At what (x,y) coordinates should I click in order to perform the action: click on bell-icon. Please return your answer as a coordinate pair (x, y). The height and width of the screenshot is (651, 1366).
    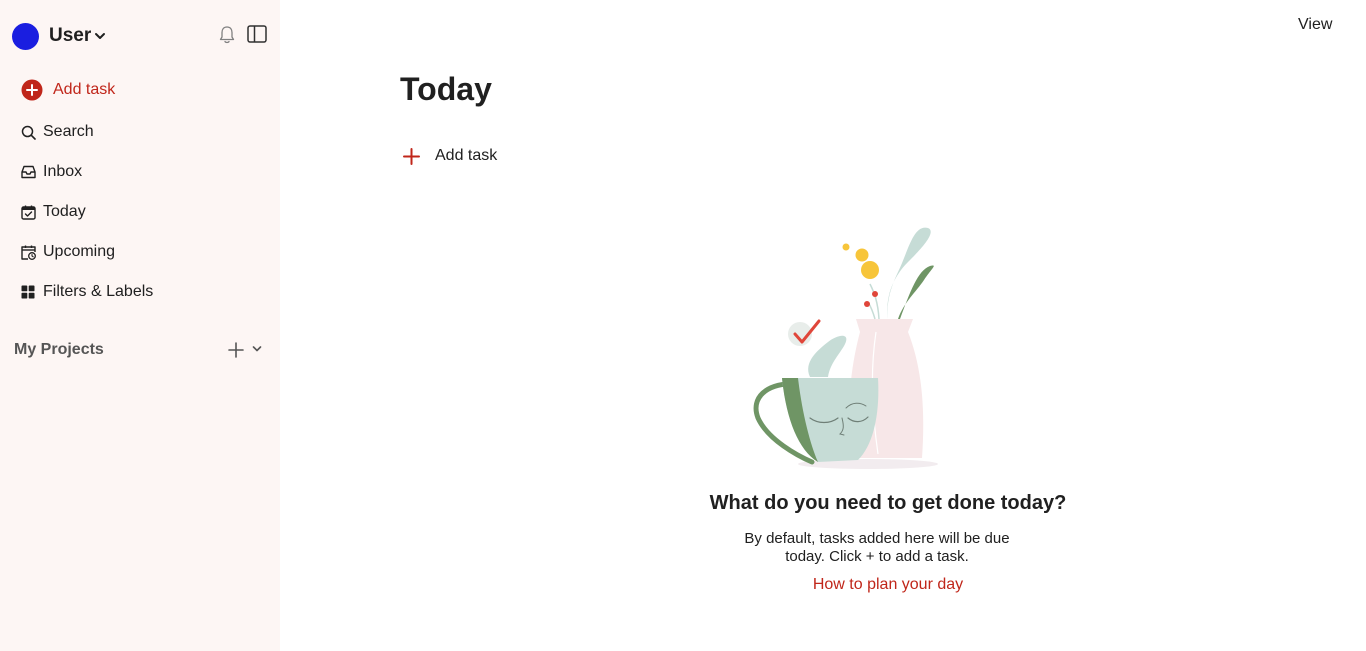
    Looking at the image, I should click on (227, 35).